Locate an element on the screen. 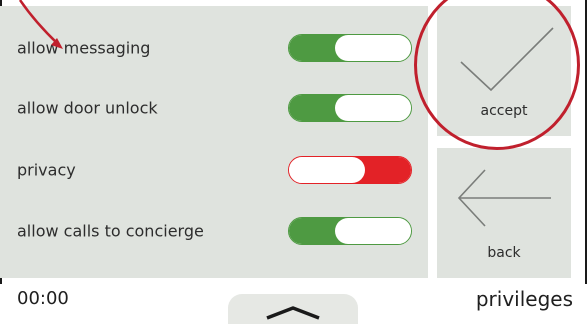 The width and height of the screenshot is (587, 324). privacy-toggle is located at coordinates (350, 170).